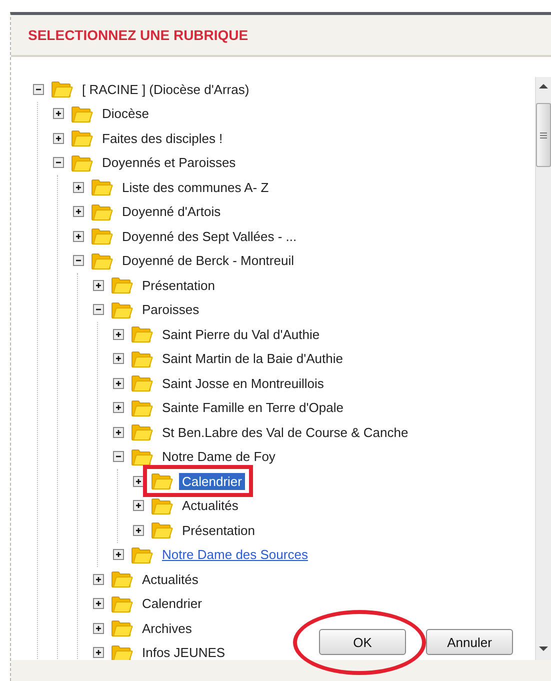 This screenshot has width=551, height=681. I want to click on scroll-up-icon, so click(543, 86).